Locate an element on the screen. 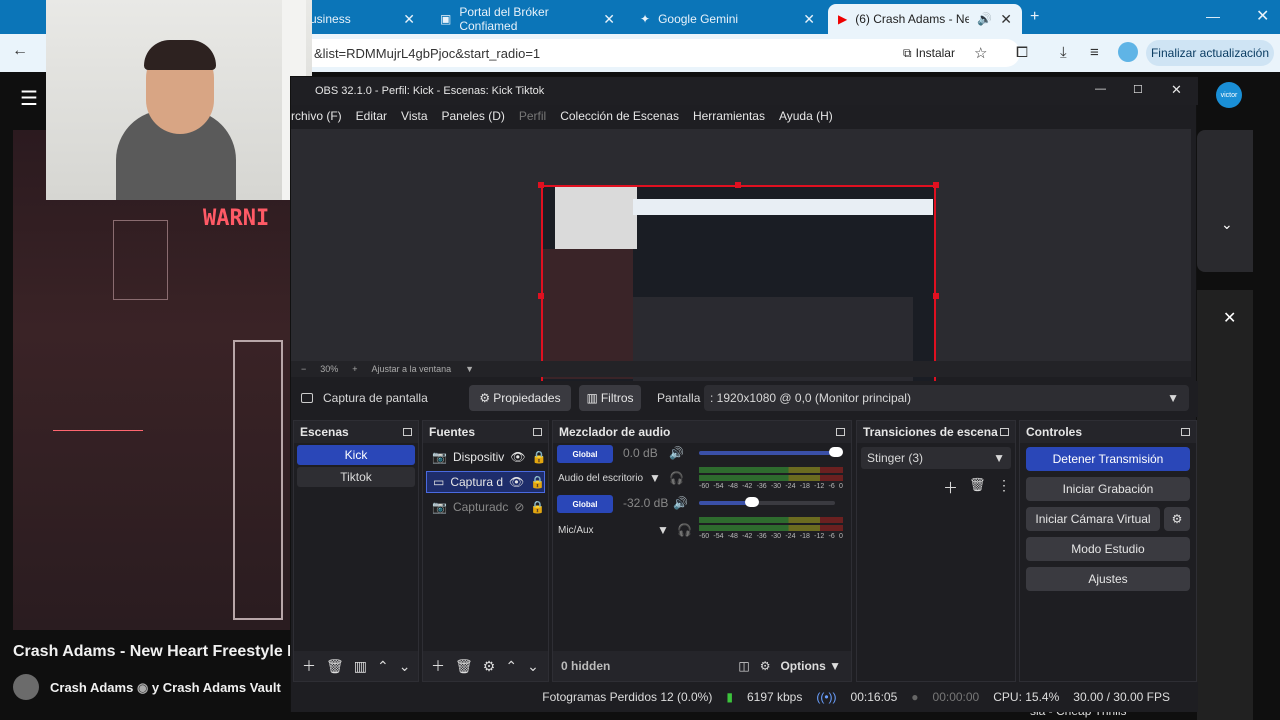 Image resolution: width=1280 pixels, height=720 pixels. tab-gemini: ✦ Google Gemini ✕ is located at coordinates (727, 19).